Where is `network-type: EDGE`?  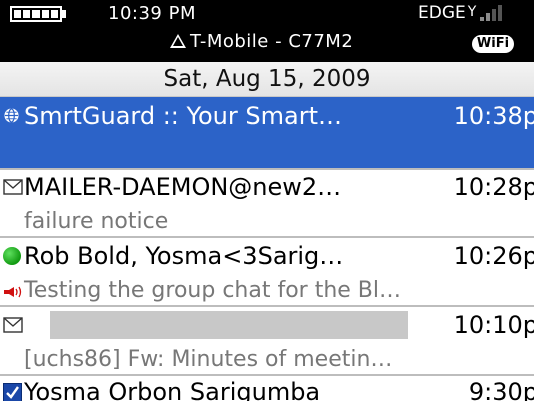 network-type: EDGE is located at coordinates (442, 13).